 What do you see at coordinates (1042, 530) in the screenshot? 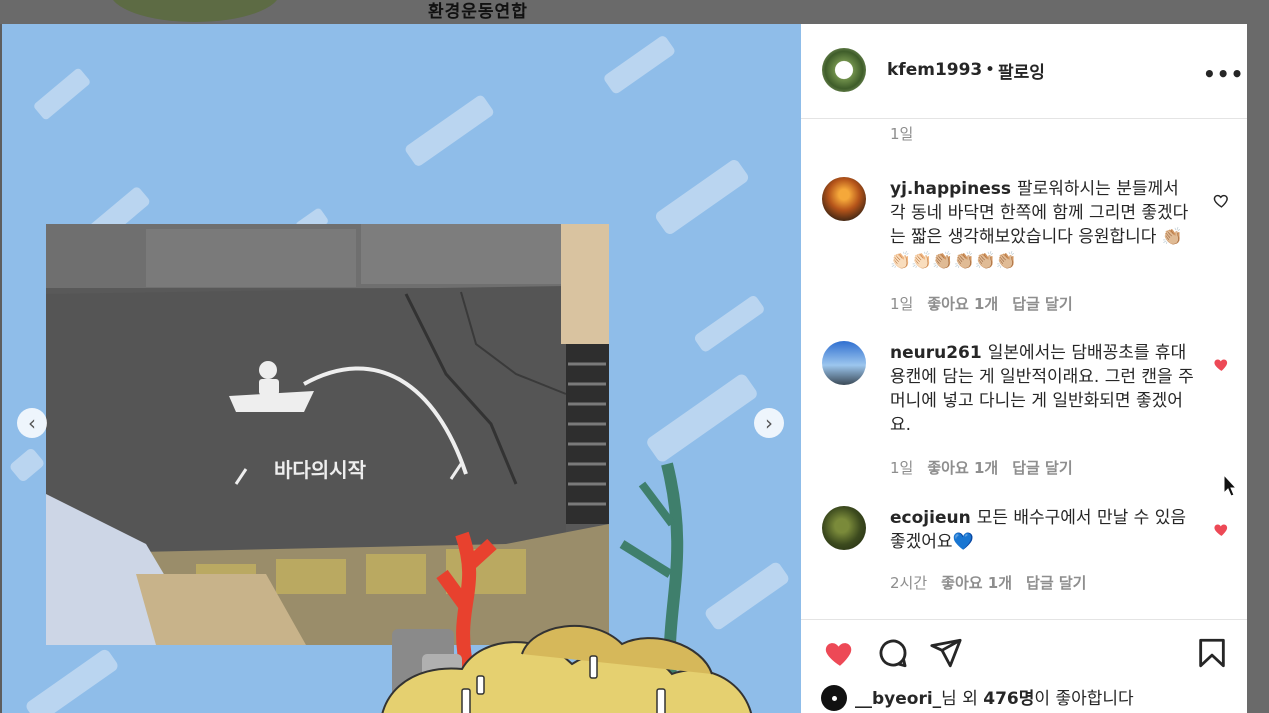
I see `comment-body: ecojieun 모든 배수구에서 만날 수 있음 좋겠어요💙` at bounding box center [1042, 530].